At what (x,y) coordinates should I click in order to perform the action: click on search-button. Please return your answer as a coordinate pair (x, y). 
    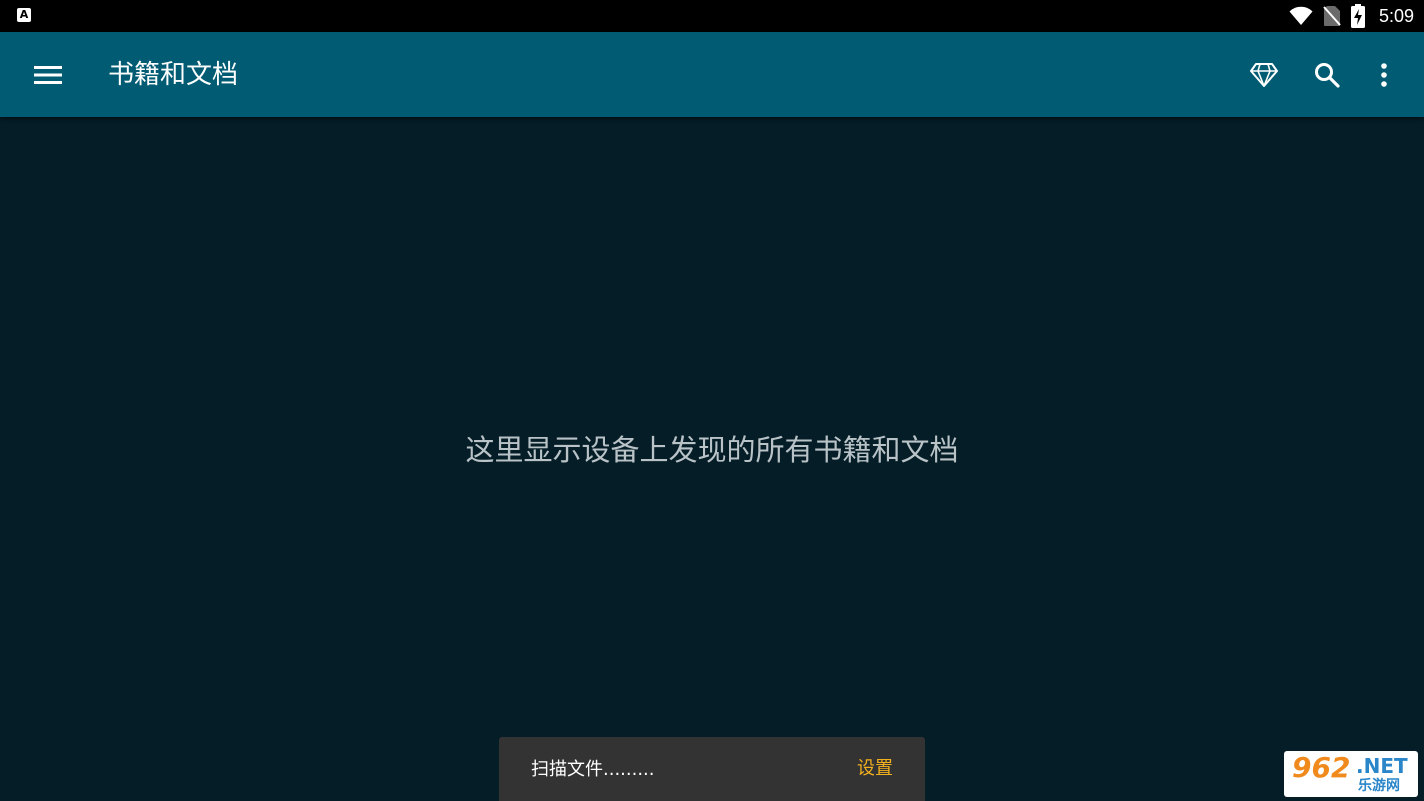
    Looking at the image, I should click on (1327, 75).